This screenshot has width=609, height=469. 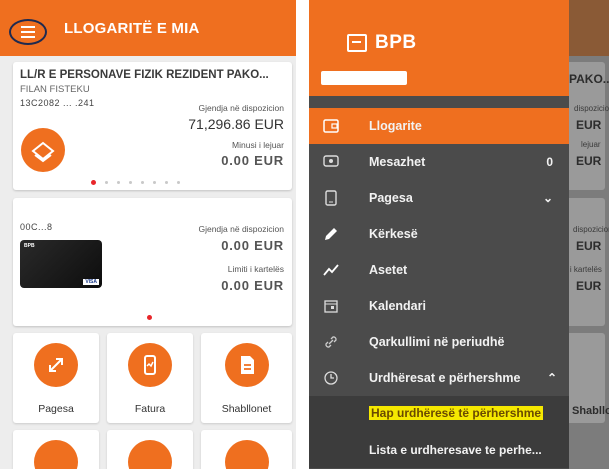 I want to click on menu-item-label: Urdhëresat e përhershme, so click(x=445, y=378).